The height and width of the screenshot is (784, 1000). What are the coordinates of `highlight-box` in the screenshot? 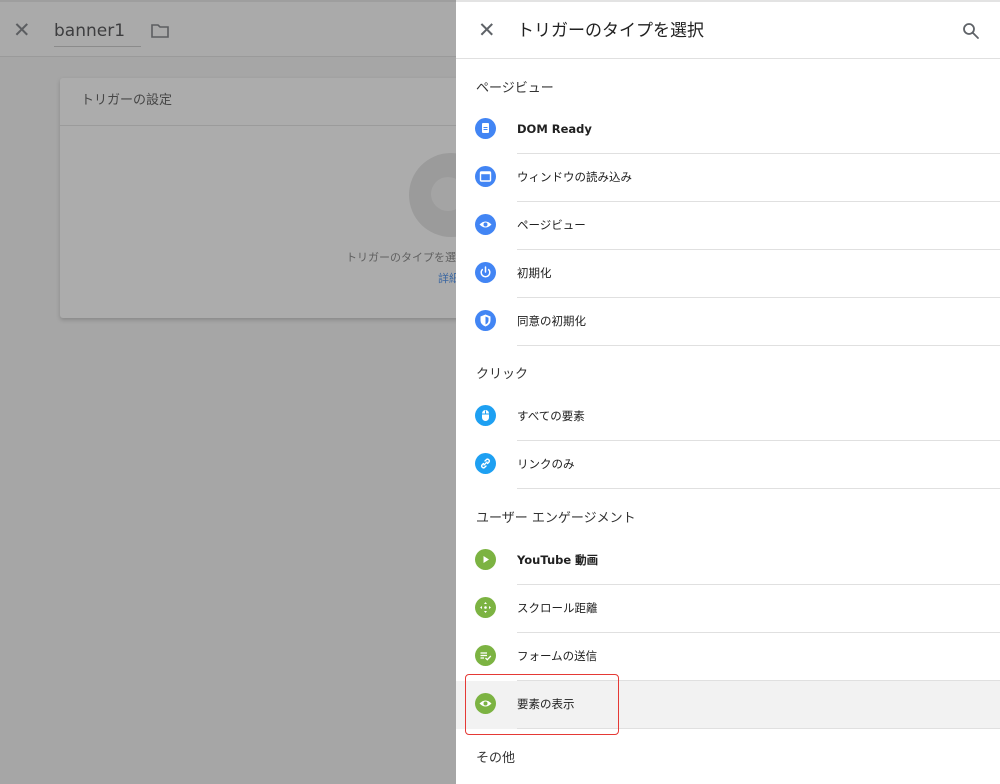 It's located at (542, 704).